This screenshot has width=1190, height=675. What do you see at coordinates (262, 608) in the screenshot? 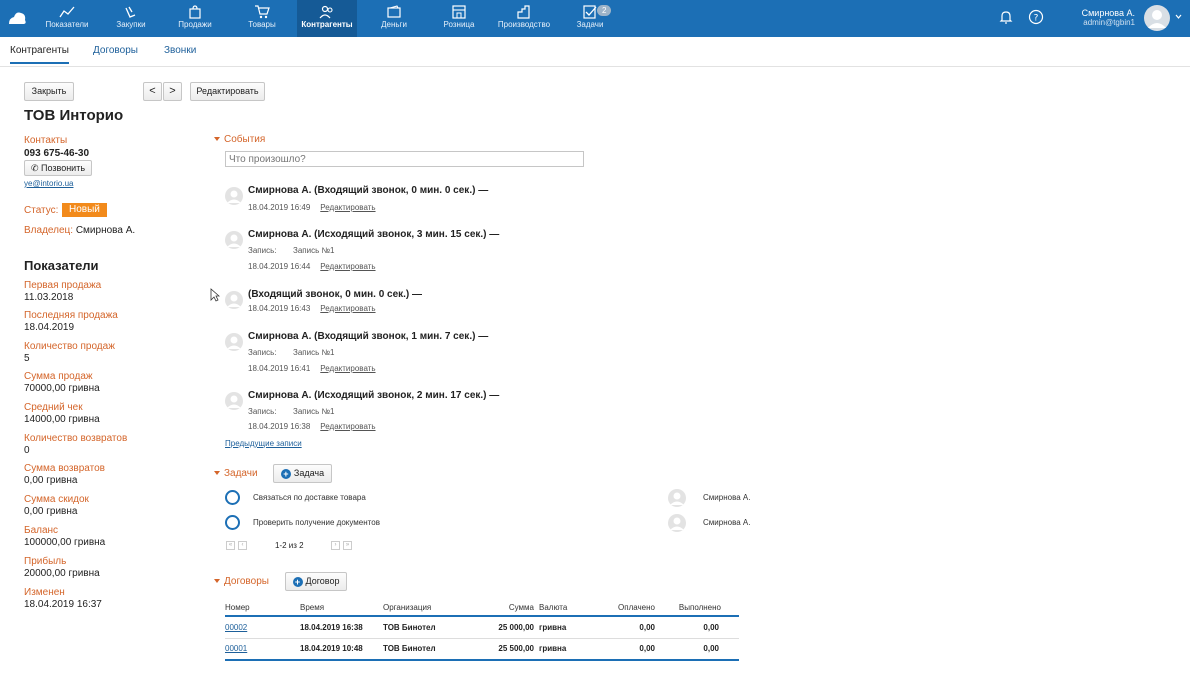
I see `column-header: Номер` at bounding box center [262, 608].